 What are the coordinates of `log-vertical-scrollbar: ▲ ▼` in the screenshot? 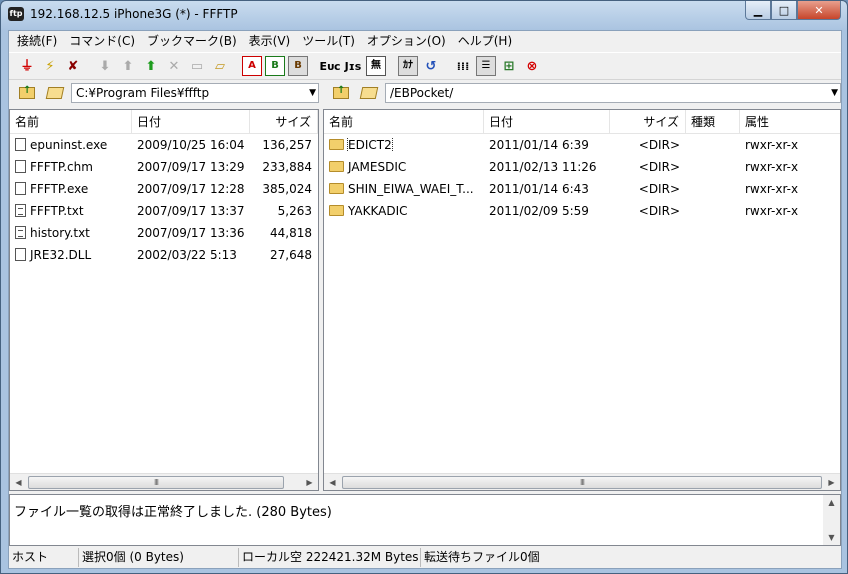 It's located at (831, 520).